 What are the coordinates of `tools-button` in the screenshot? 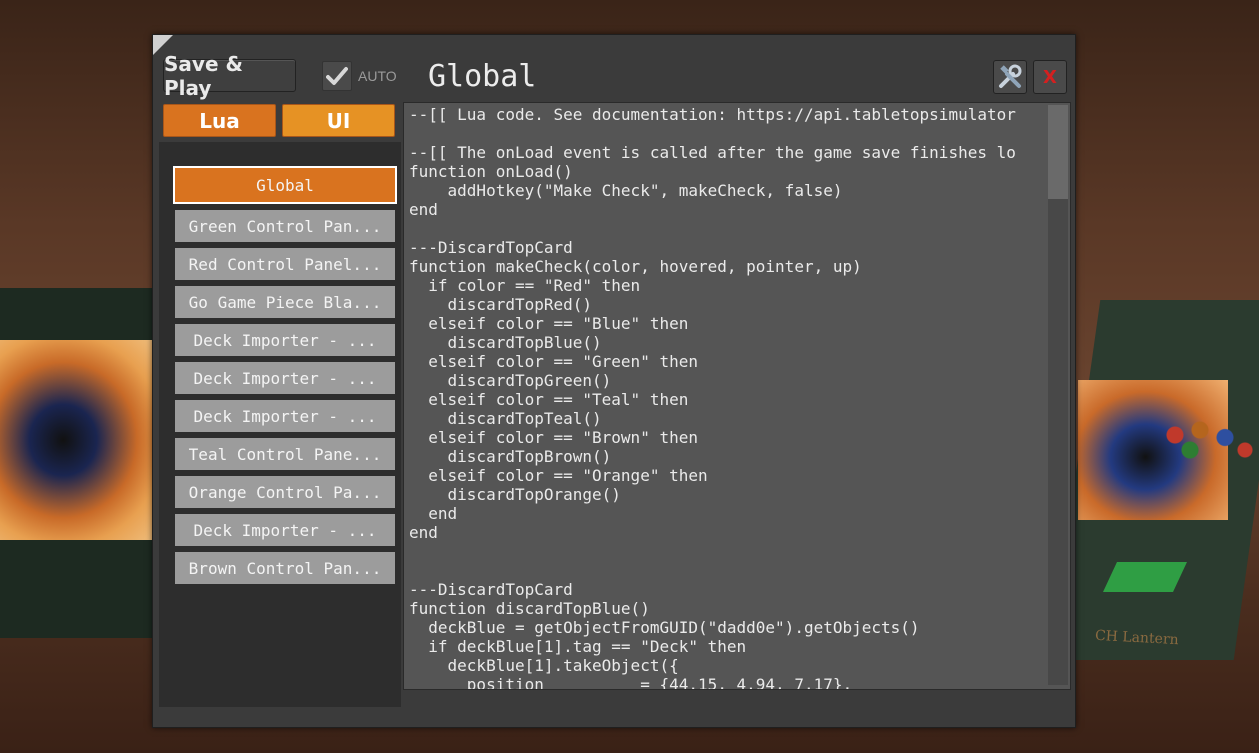 It's located at (1010, 77).